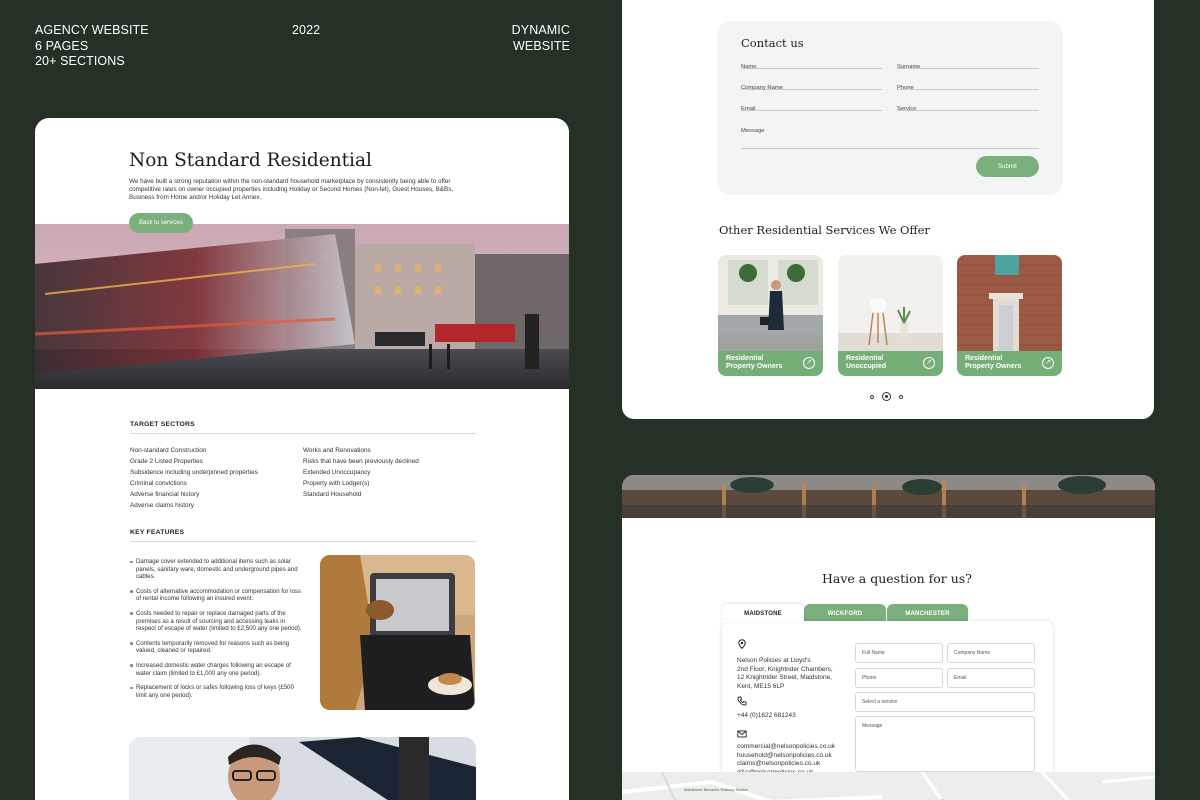 This screenshot has height=800, width=1200. I want to click on email-link: commercial@nelsonpolicies.co.uk, so click(786, 747).